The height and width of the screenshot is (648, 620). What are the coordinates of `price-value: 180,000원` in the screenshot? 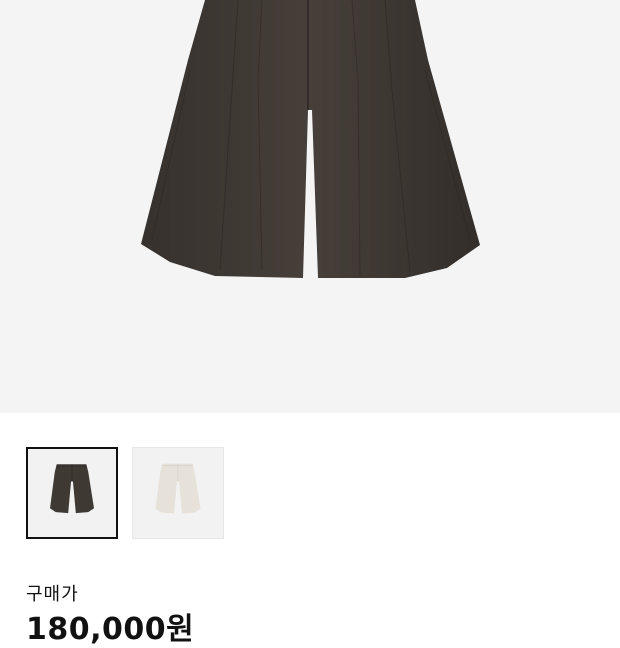 It's located at (110, 629).